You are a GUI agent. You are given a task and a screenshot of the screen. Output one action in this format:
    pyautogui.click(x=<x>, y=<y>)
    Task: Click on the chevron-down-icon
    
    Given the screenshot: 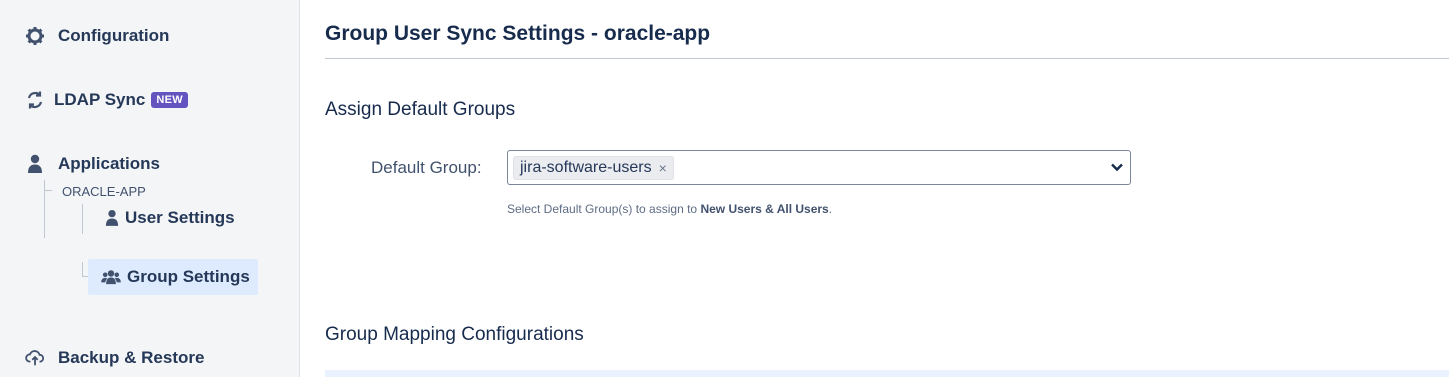 What is the action you would take?
    pyautogui.click(x=1117, y=169)
    